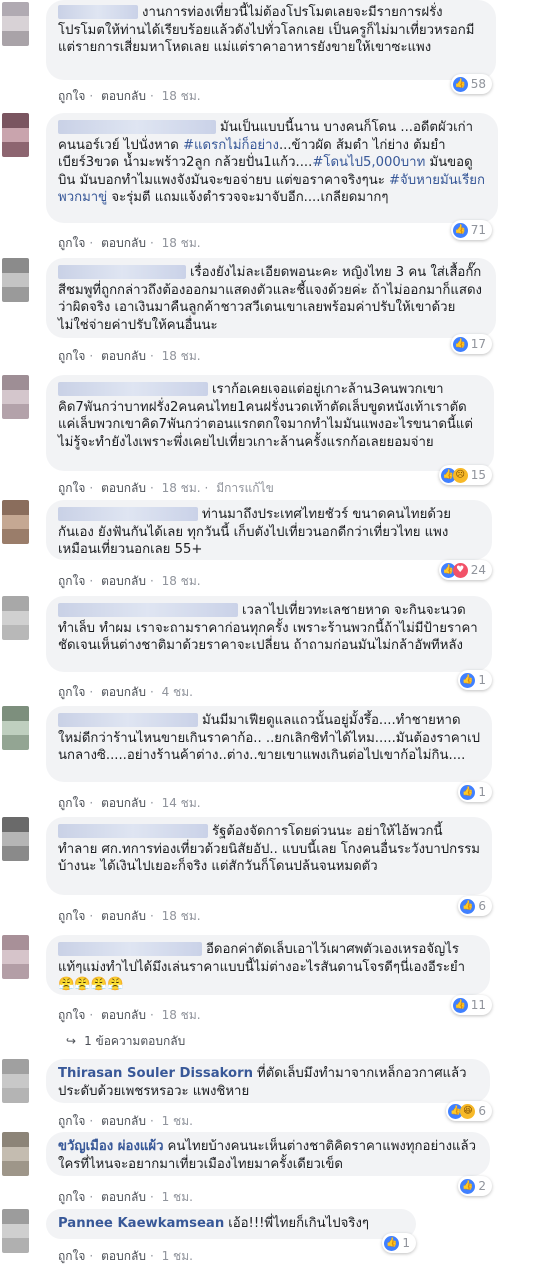 The image size is (538, 1276). Describe the element at coordinates (177, 692) in the screenshot. I see `timestamp: 4 ชม.` at that location.